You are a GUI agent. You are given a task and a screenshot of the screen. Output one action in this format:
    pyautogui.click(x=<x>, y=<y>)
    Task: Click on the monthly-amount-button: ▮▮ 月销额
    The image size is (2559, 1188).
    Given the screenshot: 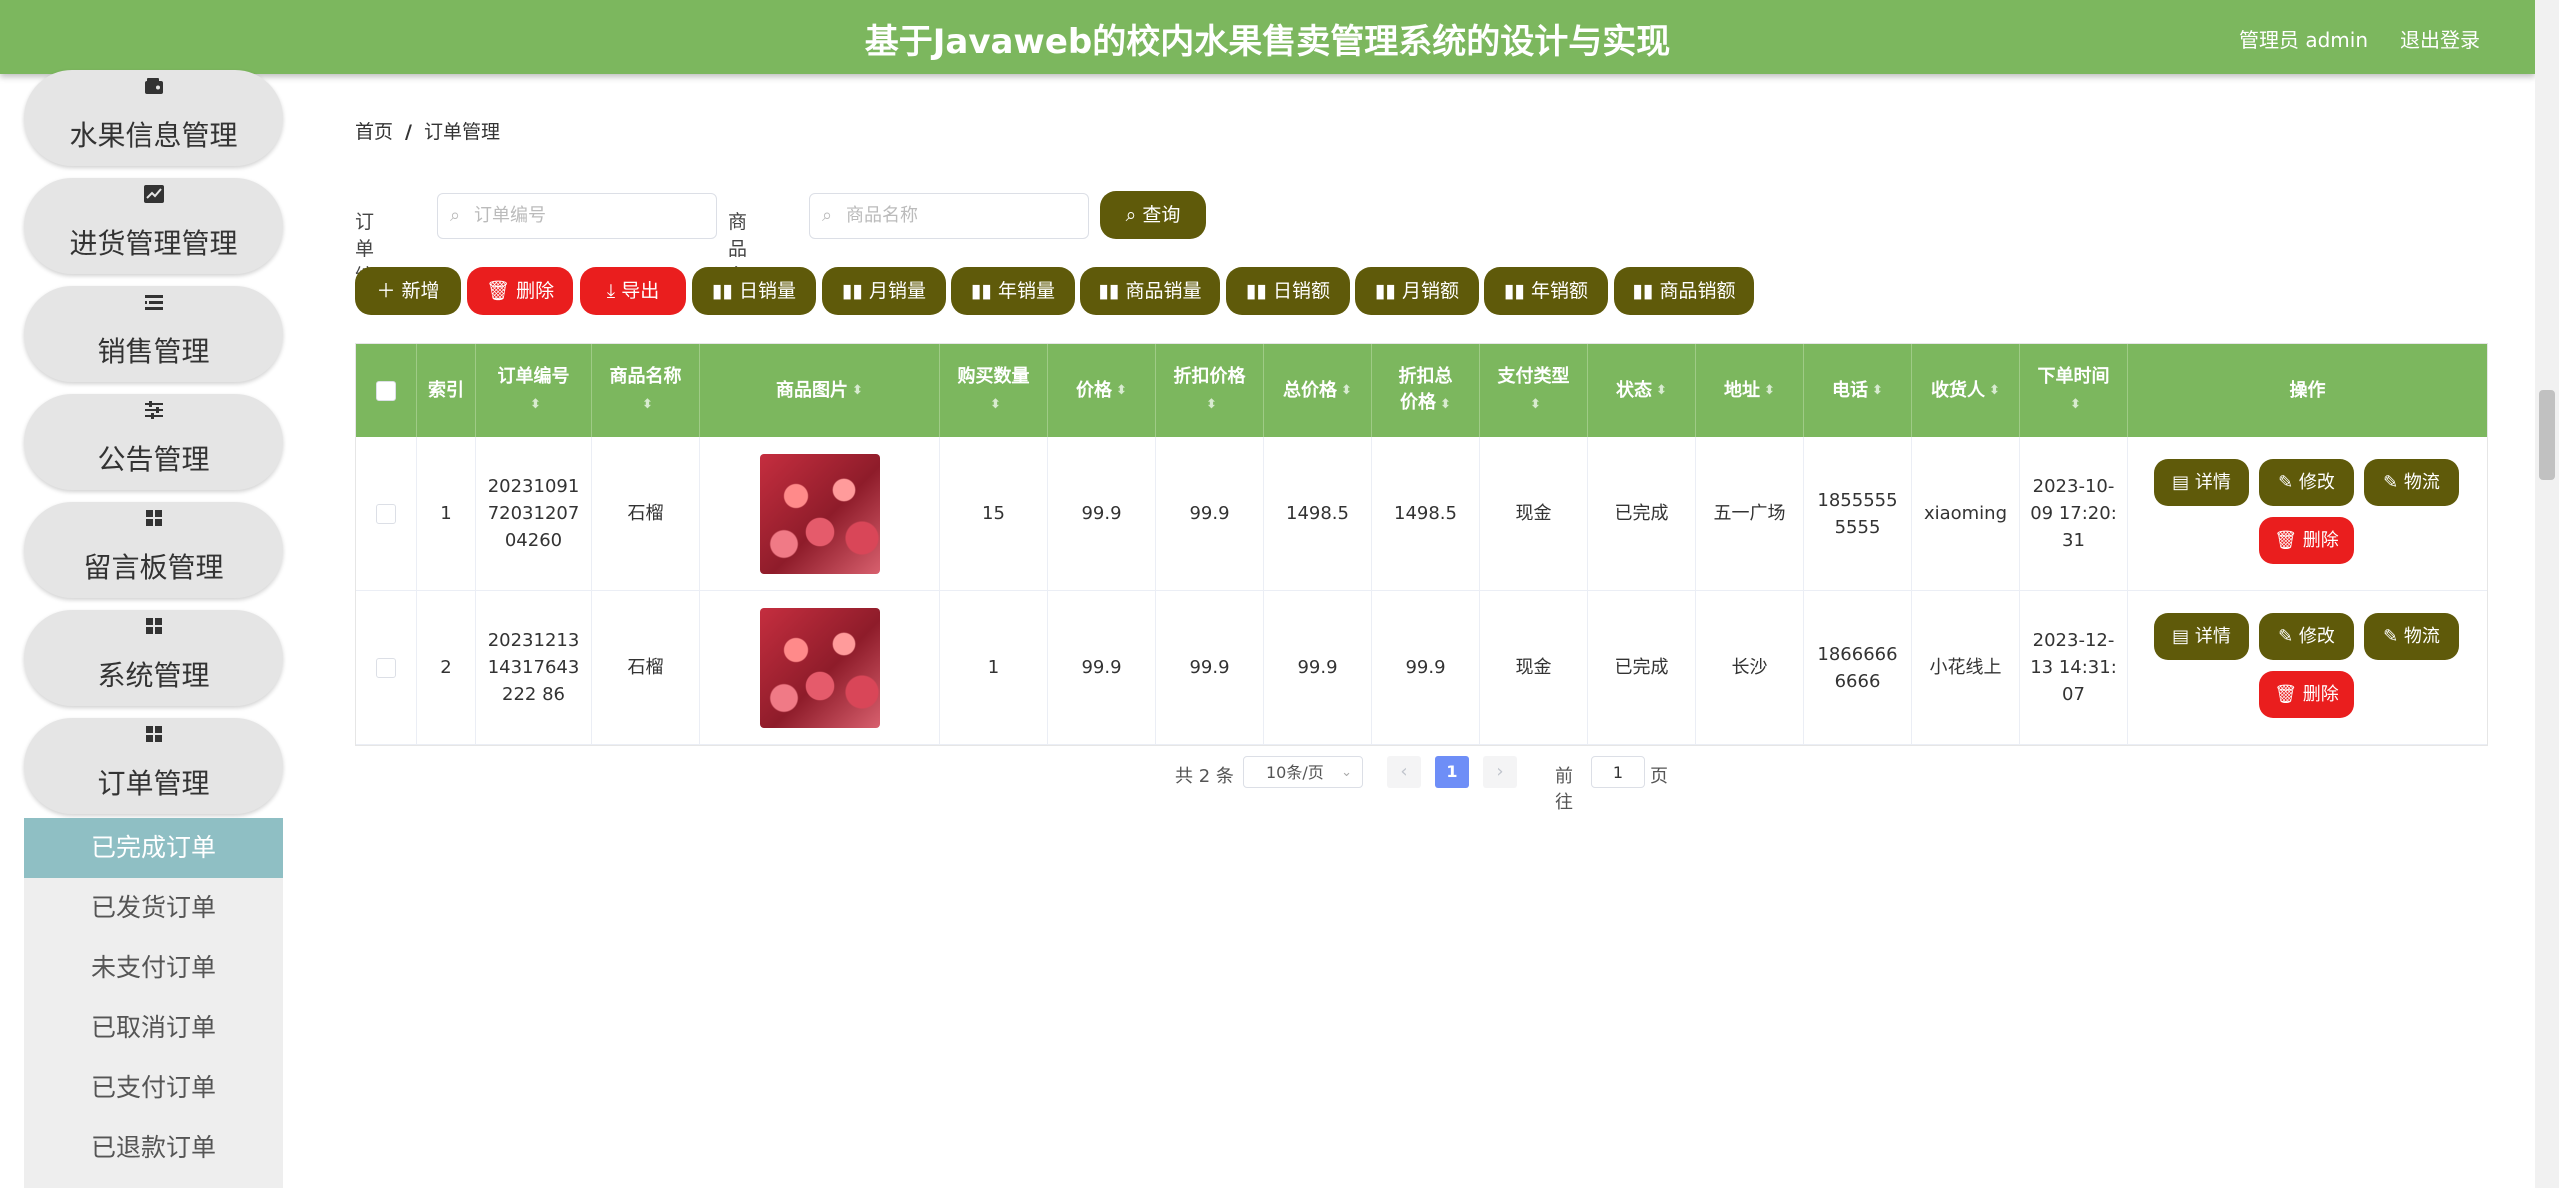 What is the action you would take?
    pyautogui.click(x=1417, y=291)
    